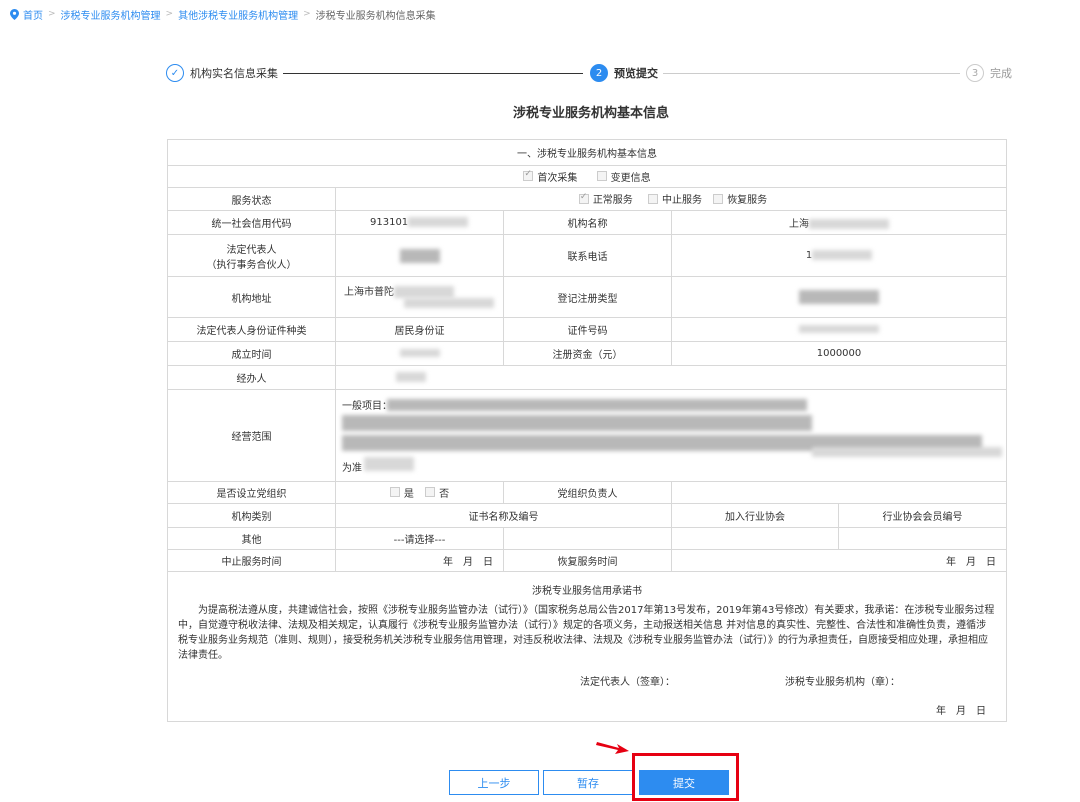 Image resolution: width=1080 pixels, height=802 pixels. What do you see at coordinates (587, 591) in the screenshot?
I see `promise-title: 涉税专业服务信用承诺书` at bounding box center [587, 591].